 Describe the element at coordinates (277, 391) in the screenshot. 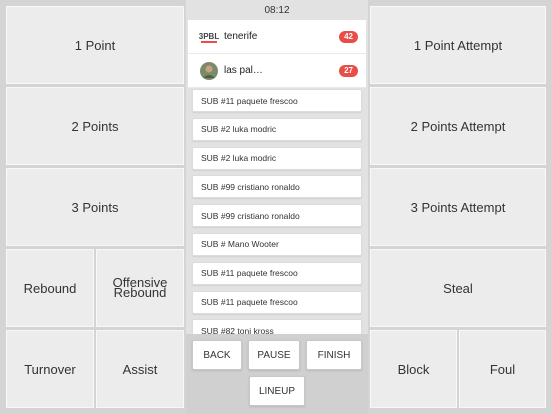

I see `lineup-button: LINEUP` at that location.